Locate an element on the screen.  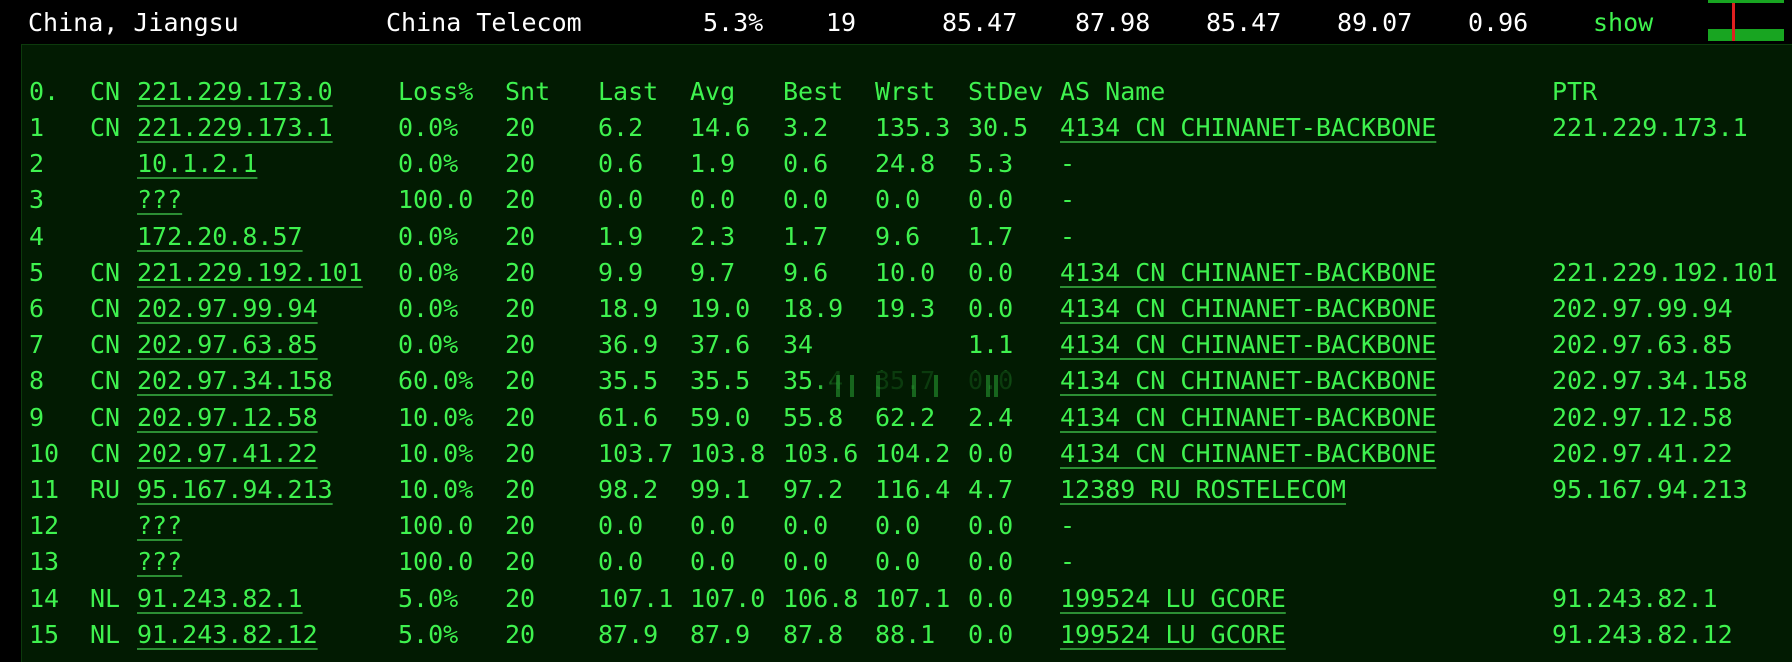
worst-value: 135.3 is located at coordinates (913, 127).